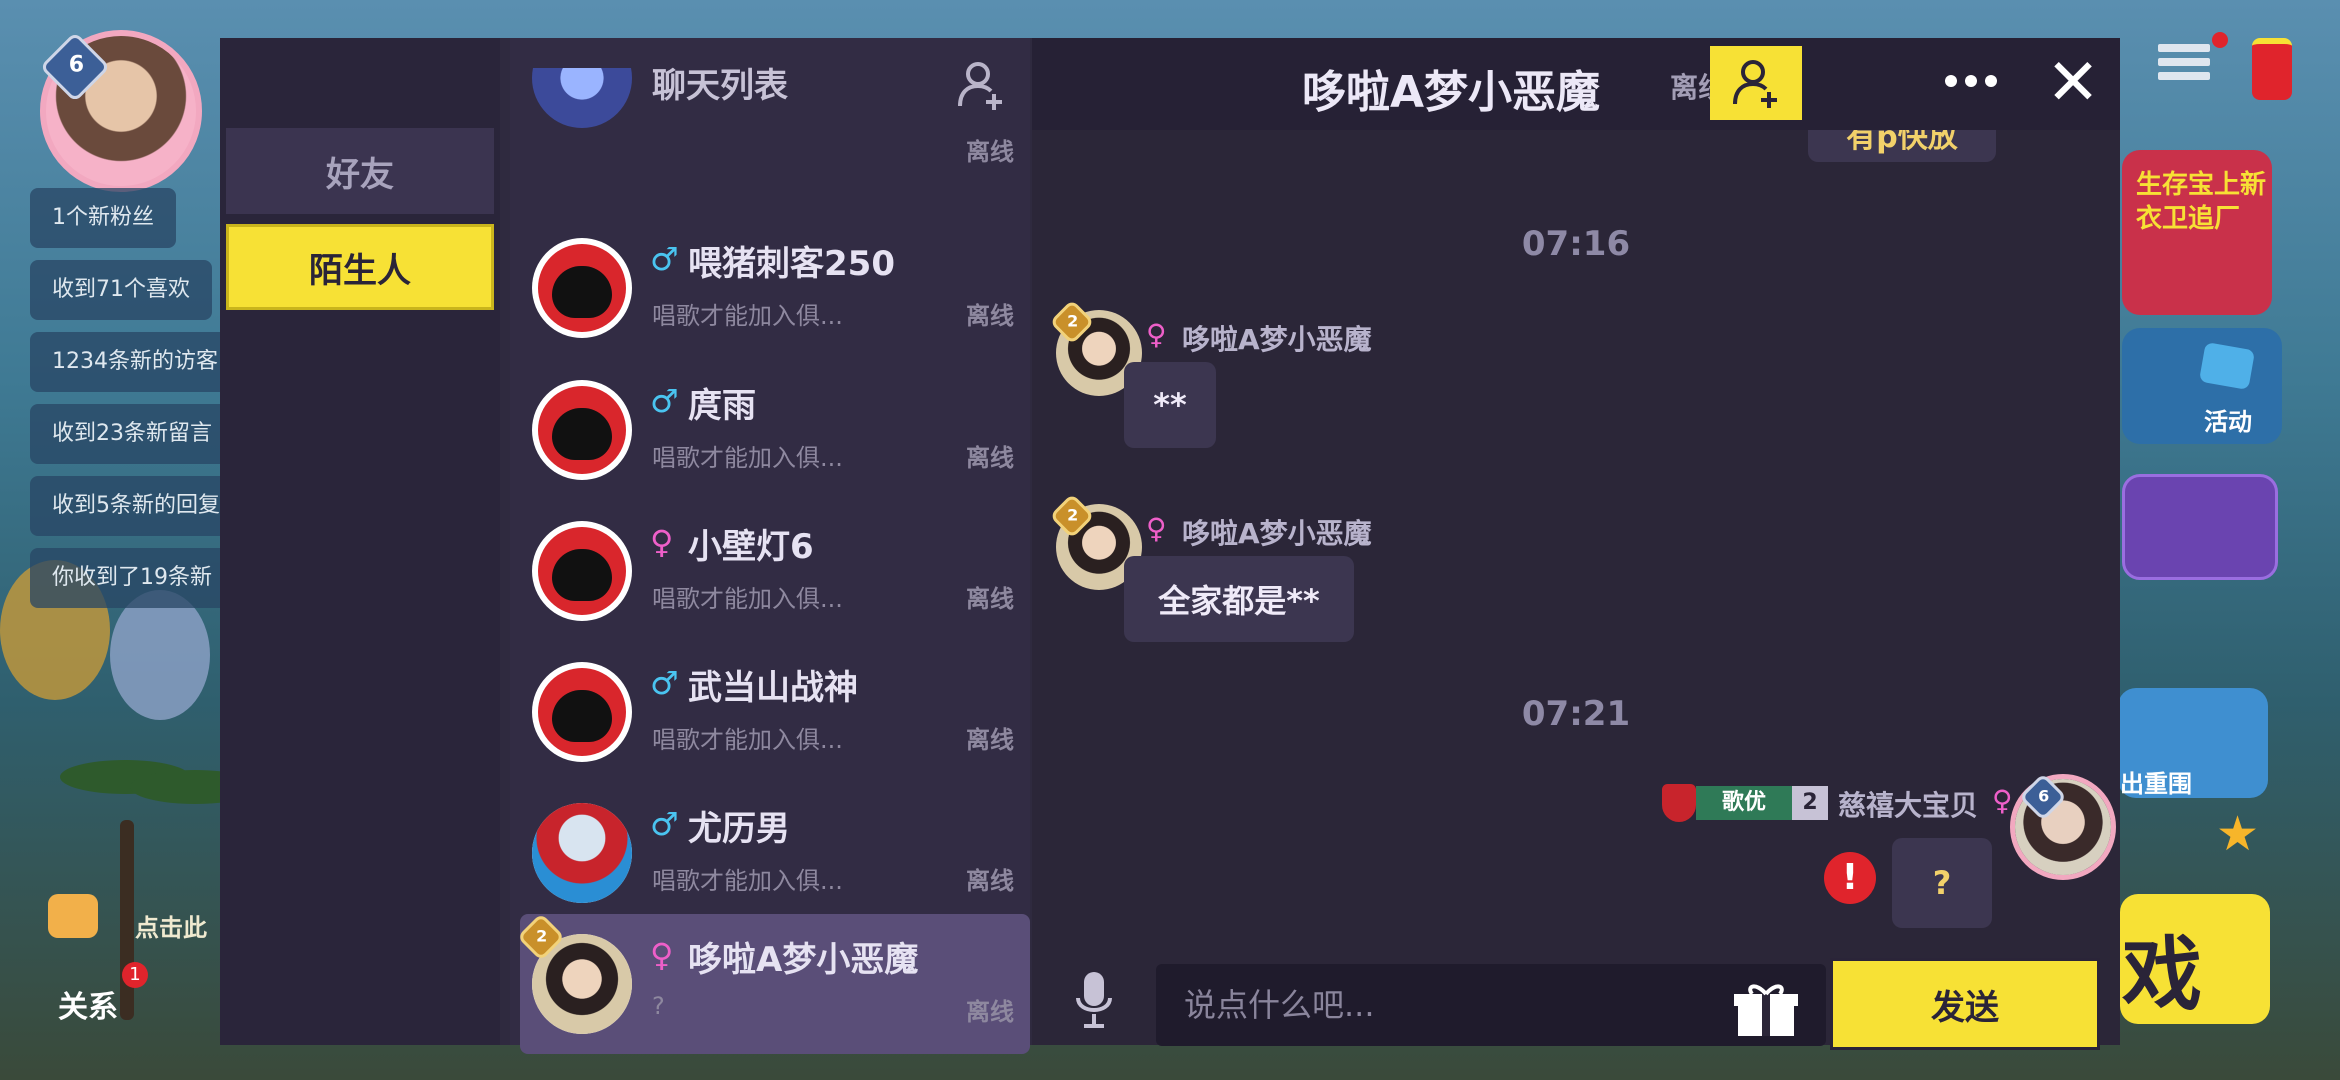  I want to click on contact-item: ♂ 武当山战神 唱歌才能加入俱... 离线, so click(770, 712).